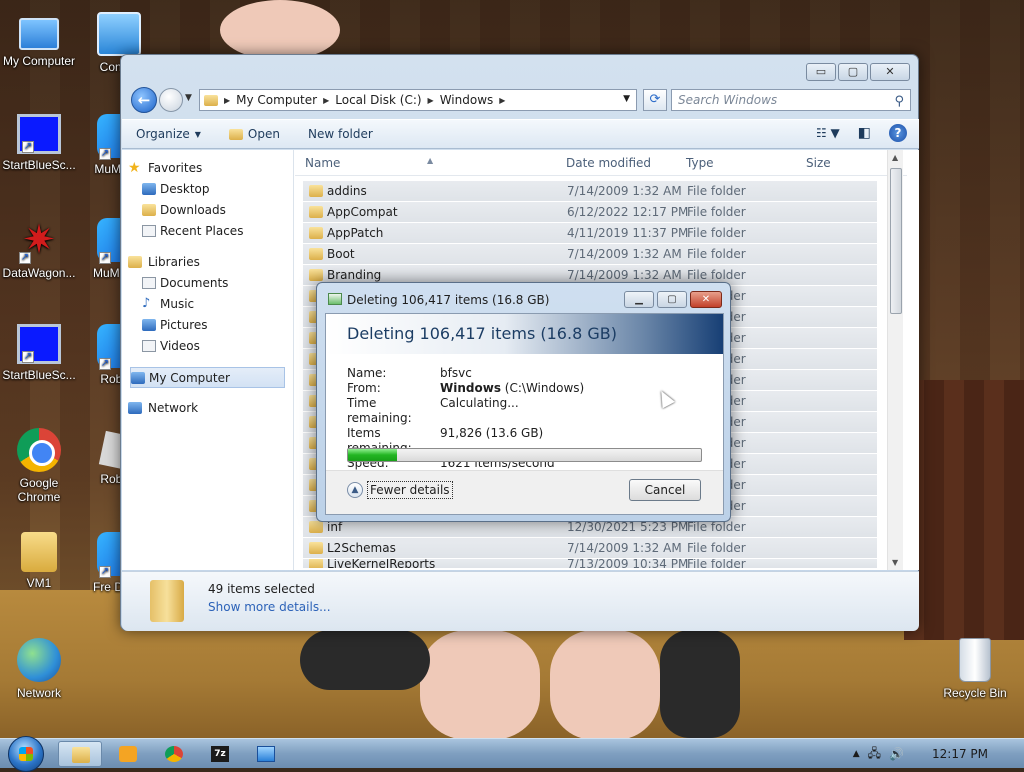 Image resolution: width=1024 pixels, height=772 pixels. What do you see at coordinates (174, 754) in the screenshot?
I see `taskbar-chrome` at bounding box center [174, 754].